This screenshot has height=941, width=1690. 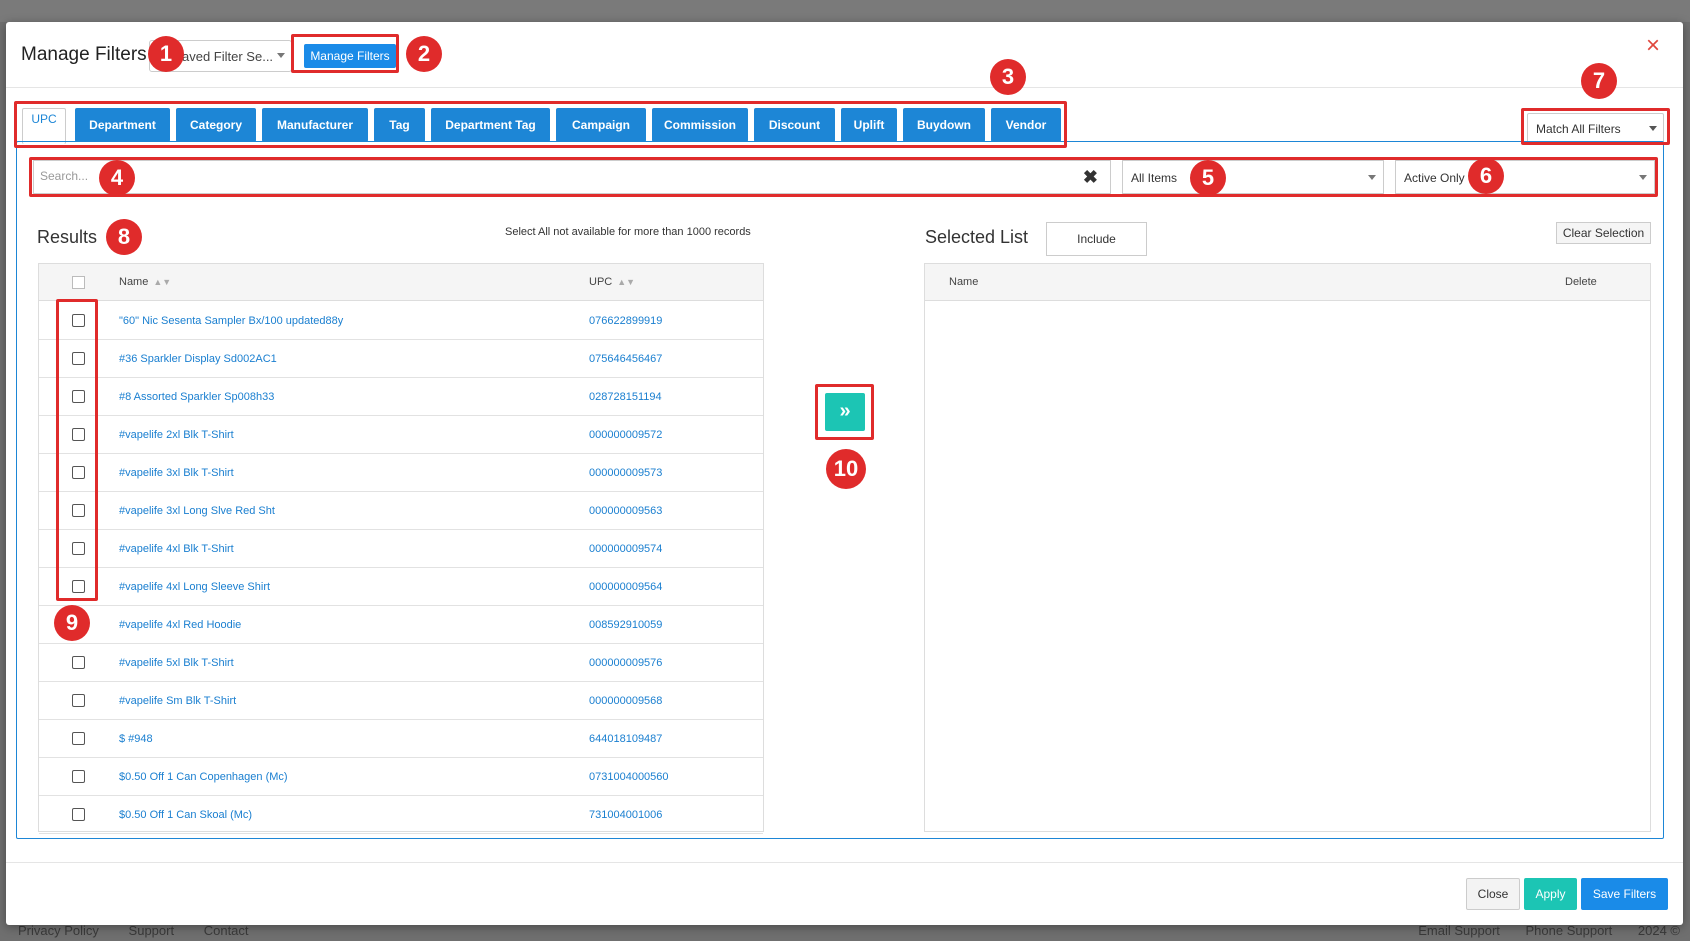 What do you see at coordinates (176, 435) in the screenshot?
I see `row-name-link: #vapelife 2xl Blk T-Shirt` at bounding box center [176, 435].